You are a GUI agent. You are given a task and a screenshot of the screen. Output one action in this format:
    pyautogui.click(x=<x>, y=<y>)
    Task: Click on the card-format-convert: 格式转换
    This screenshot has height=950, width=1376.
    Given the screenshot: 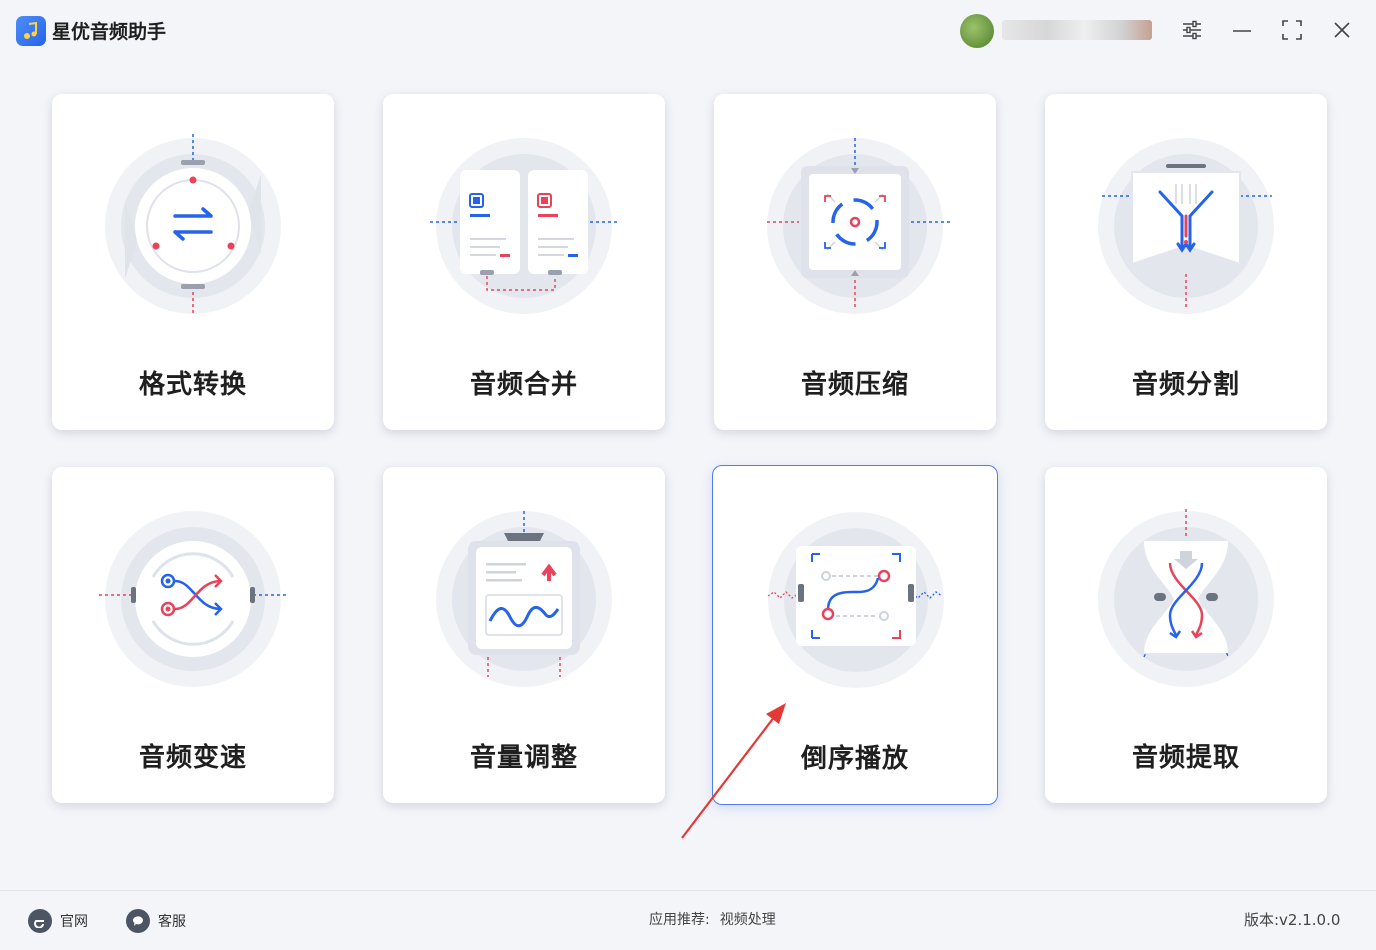 What is the action you would take?
    pyautogui.click(x=193, y=262)
    